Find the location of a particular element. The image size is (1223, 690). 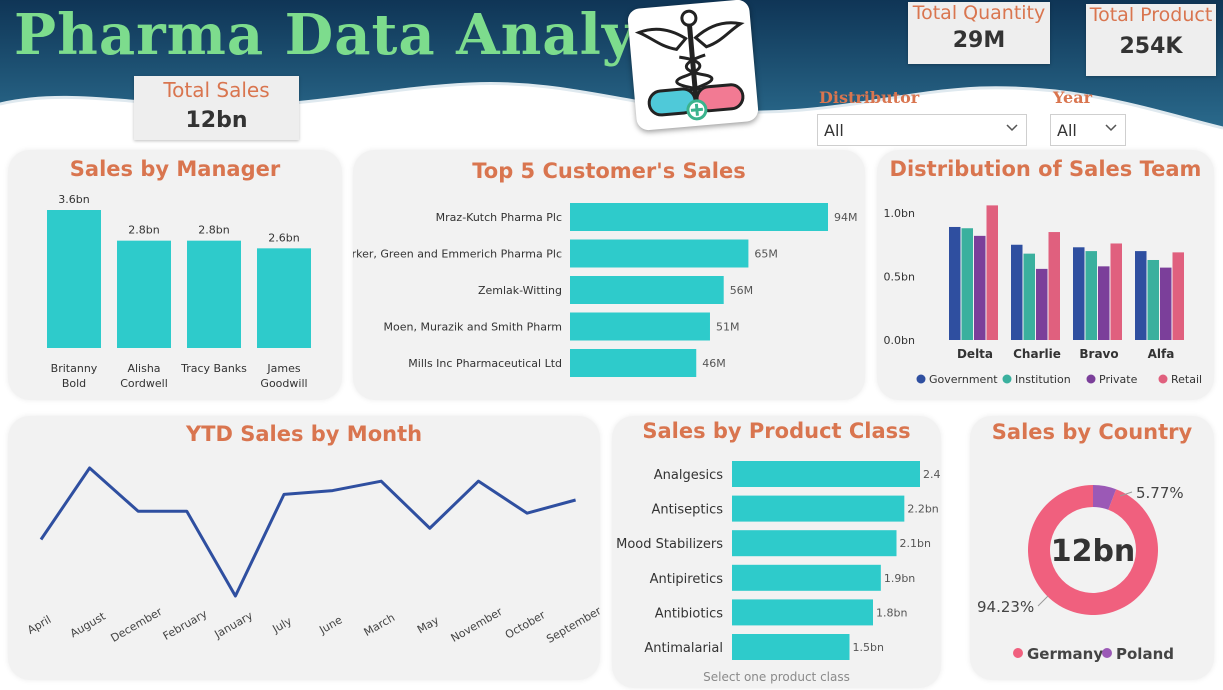

data-label: 2.4bn is located at coordinates (932, 474).